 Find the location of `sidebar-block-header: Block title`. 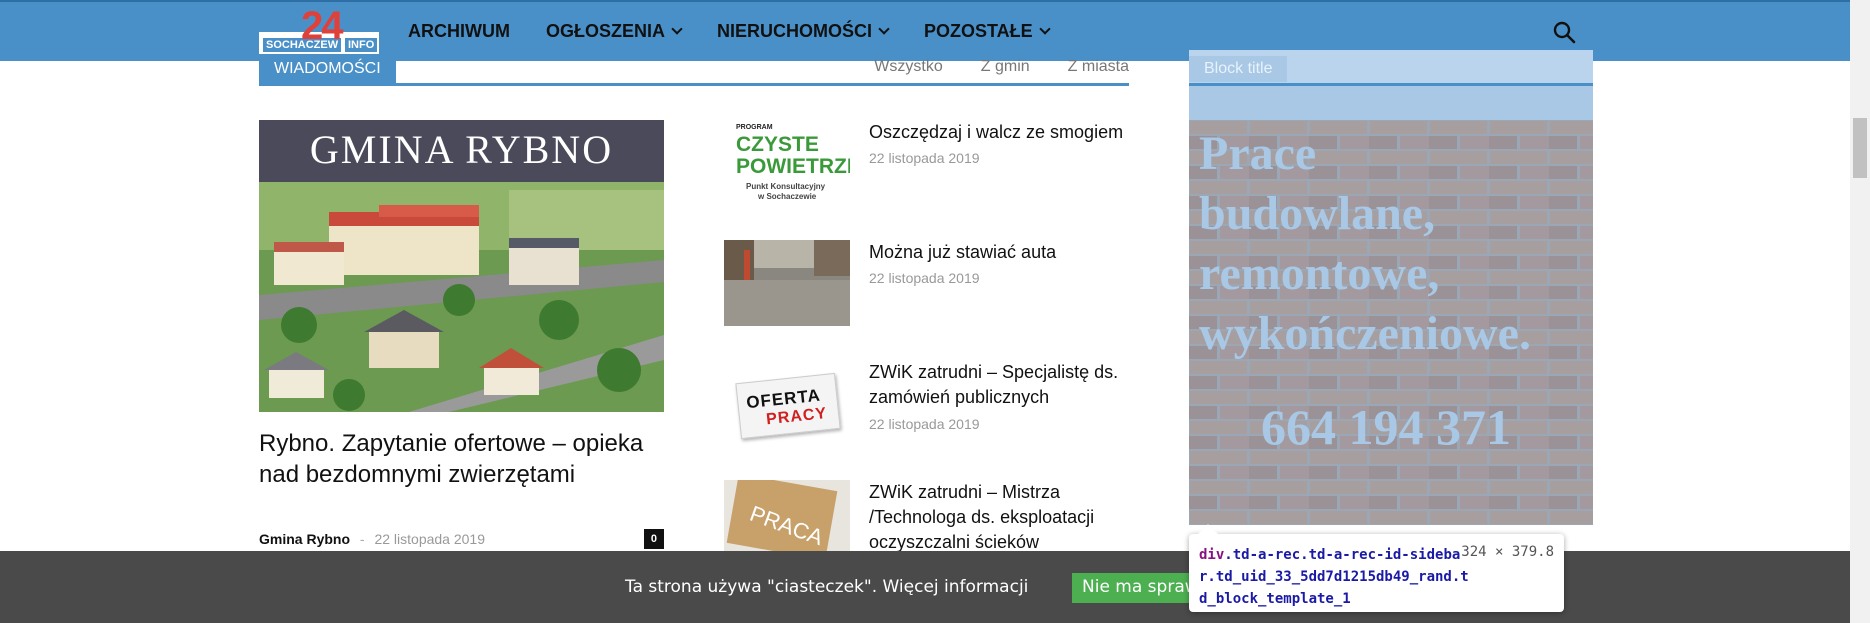

sidebar-block-header: Block title is located at coordinates (1391, 68).